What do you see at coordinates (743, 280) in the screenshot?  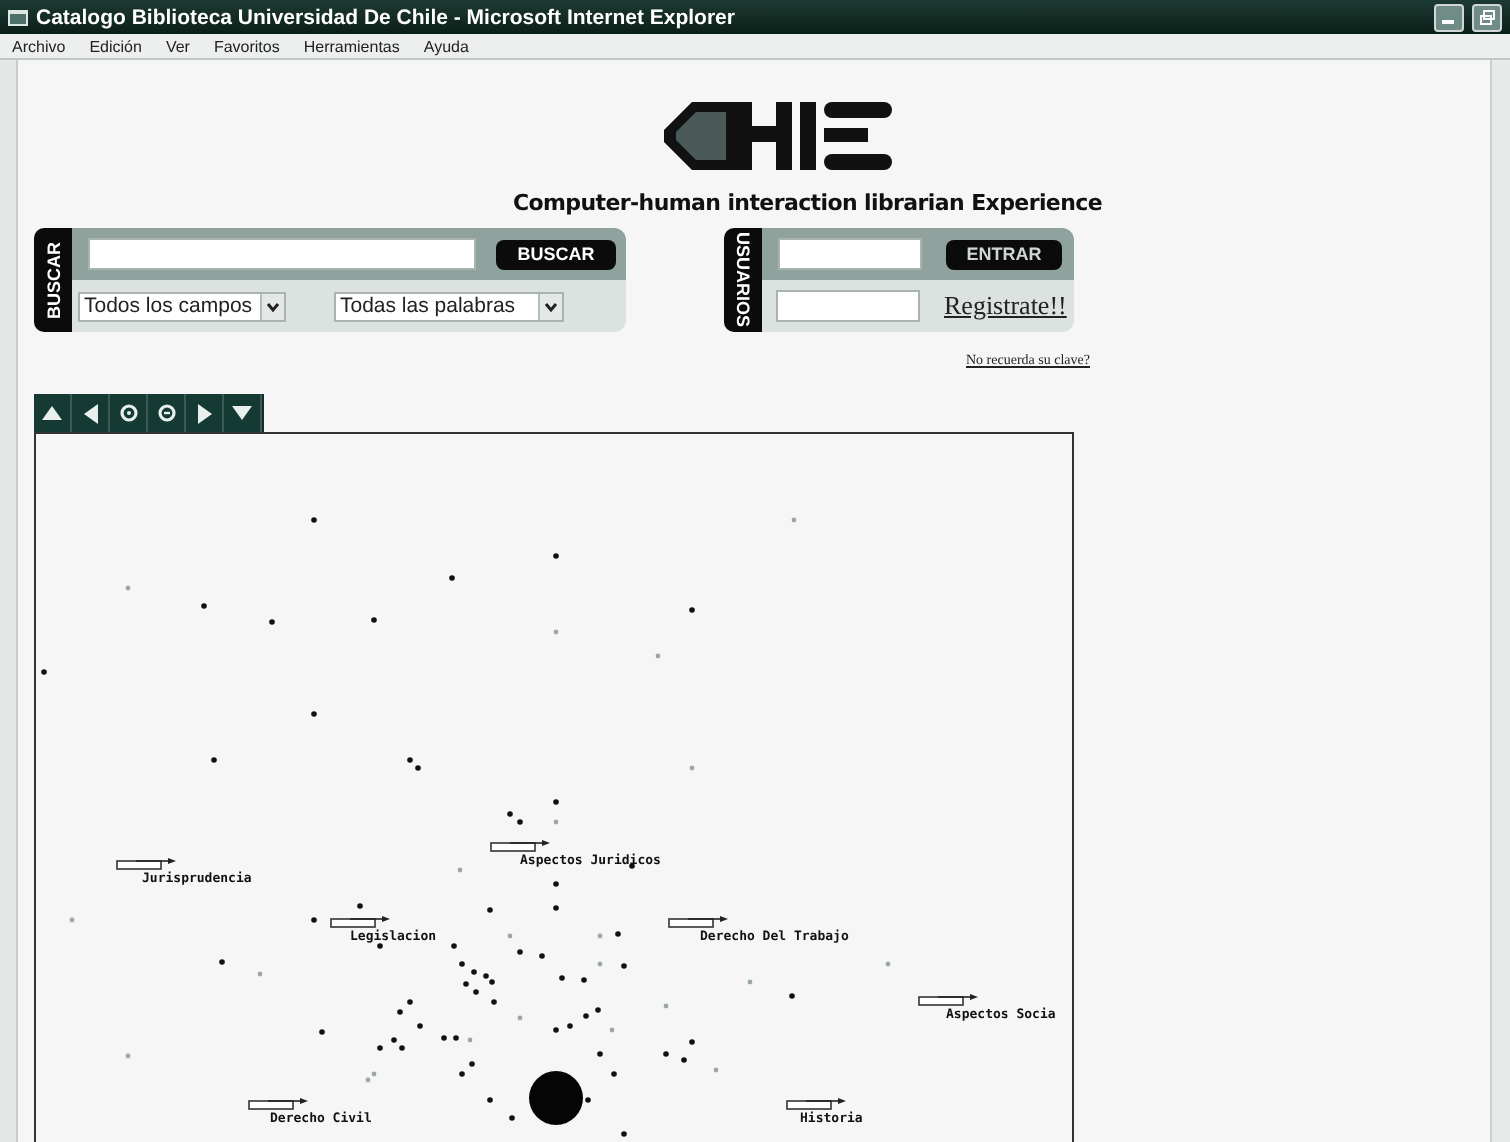 I see `panel-label: USUARIOS` at bounding box center [743, 280].